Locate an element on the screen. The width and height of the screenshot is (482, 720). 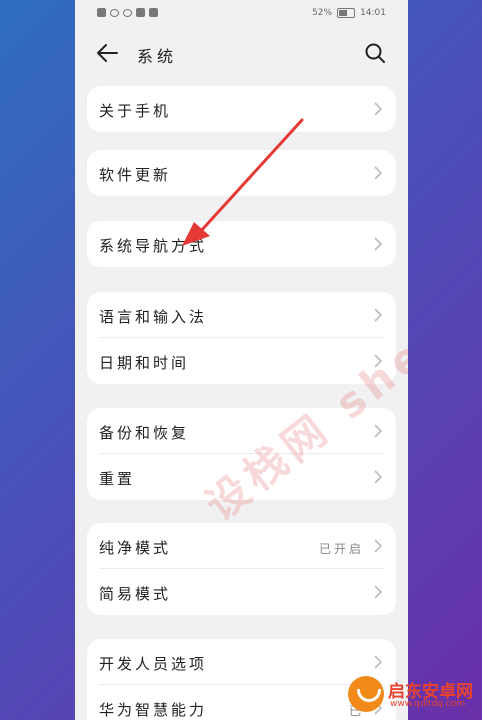
site-logo: 启东安卓网 www.qdltdq.com is located at coordinates (411, 694).